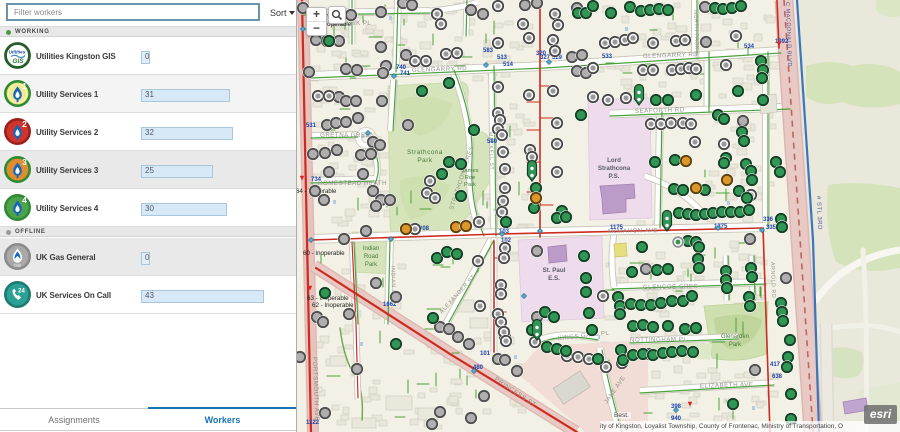 The height and width of the screenshot is (432, 900). What do you see at coordinates (614, 176) in the screenshot?
I see `svg-text: P.S.` at bounding box center [614, 176].